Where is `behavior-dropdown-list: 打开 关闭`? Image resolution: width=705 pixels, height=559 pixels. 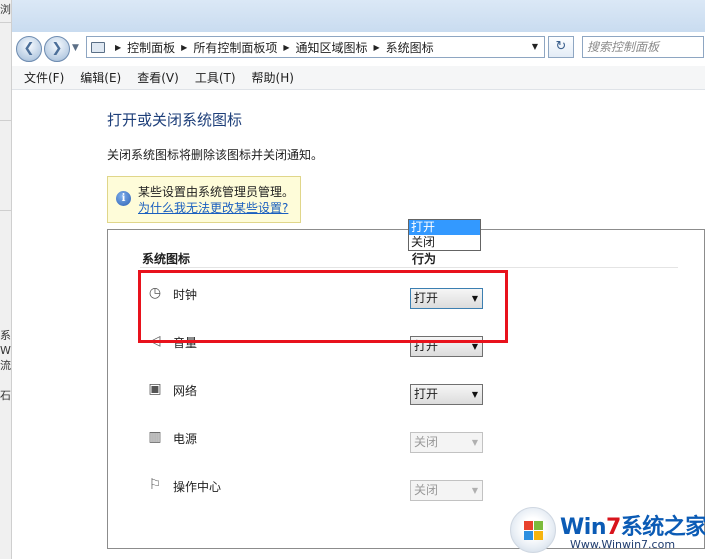 behavior-dropdown-list: 打开 关闭 is located at coordinates (444, 235).